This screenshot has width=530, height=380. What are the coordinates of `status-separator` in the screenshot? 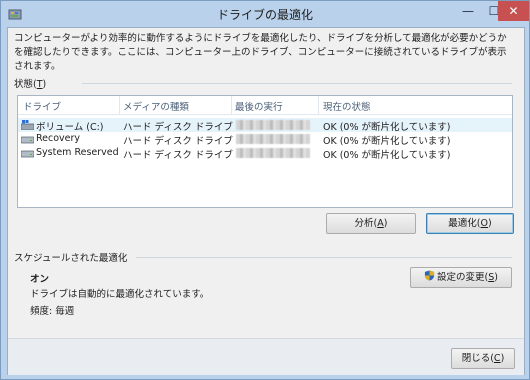 It's located at (297, 83).